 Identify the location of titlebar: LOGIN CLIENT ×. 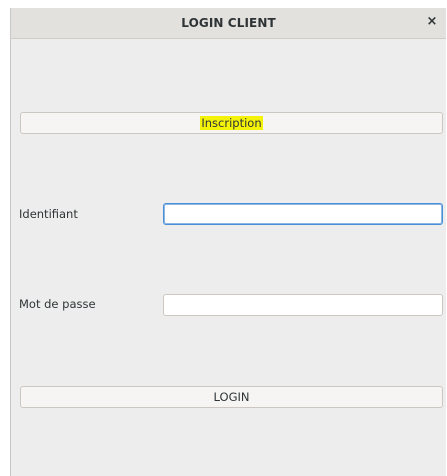
(228, 23).